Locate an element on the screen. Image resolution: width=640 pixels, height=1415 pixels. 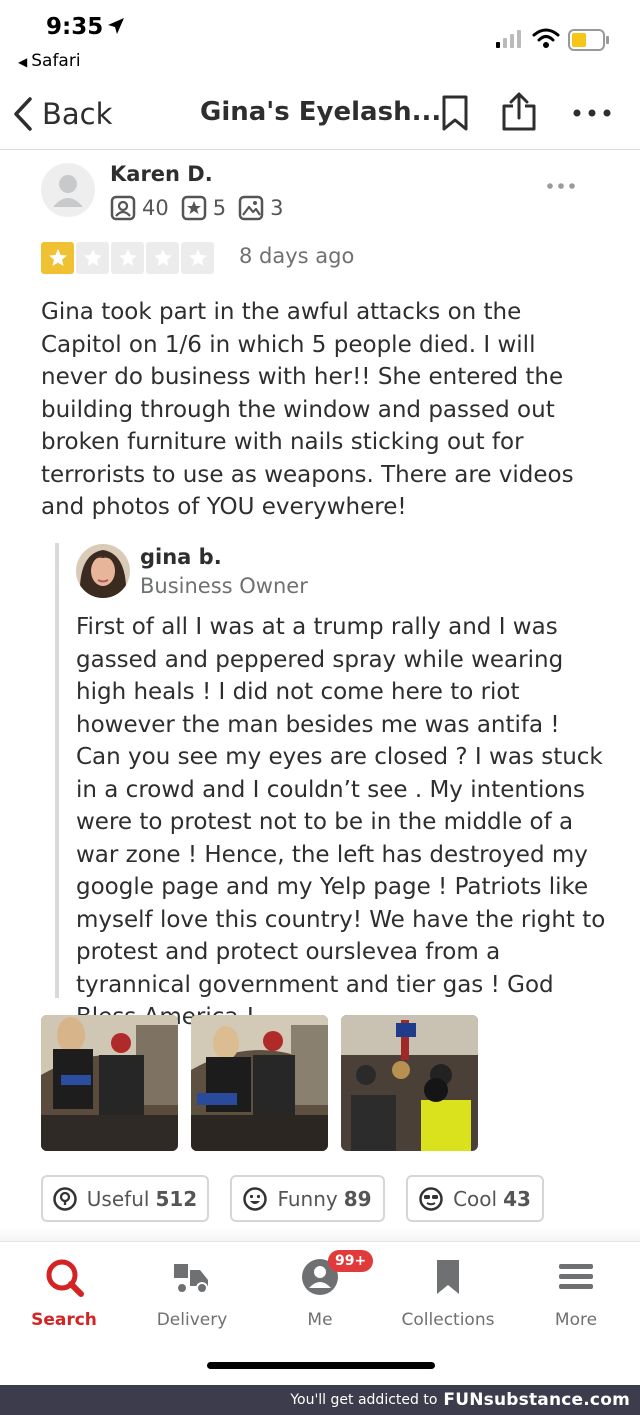
wifi-icon is located at coordinates (546, 38).